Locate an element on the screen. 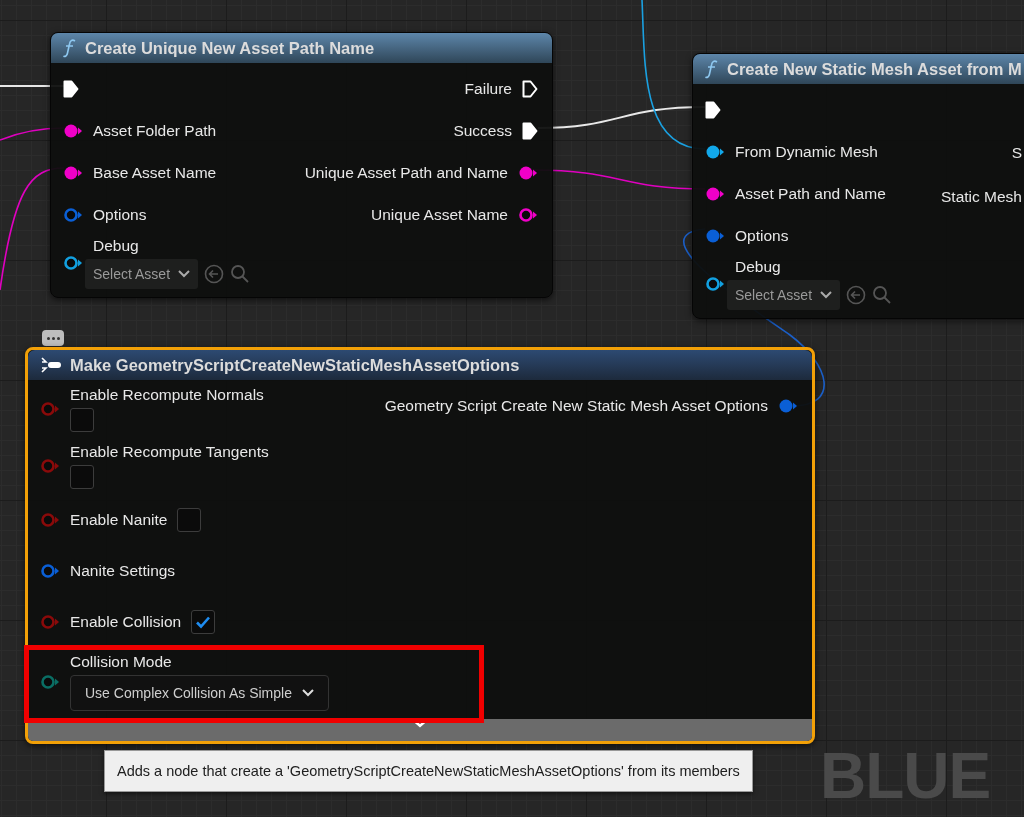 Image resolution: width=1024 pixels, height=817 pixels. pin-label: Enable Recompute Normals is located at coordinates (167, 395).